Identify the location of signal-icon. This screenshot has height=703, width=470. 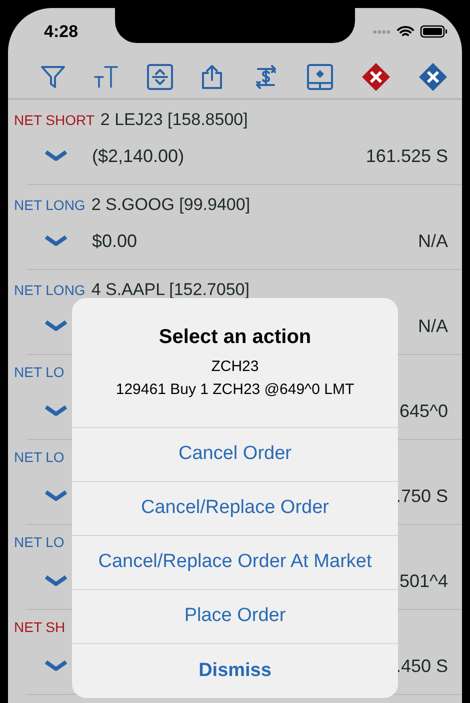
(382, 32).